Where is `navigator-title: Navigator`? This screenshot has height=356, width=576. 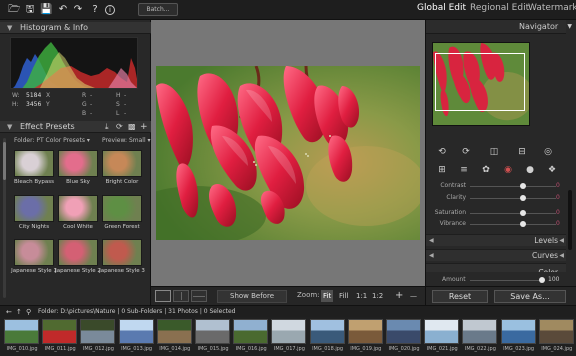
navigator-title: Navigator is located at coordinates (539, 26).